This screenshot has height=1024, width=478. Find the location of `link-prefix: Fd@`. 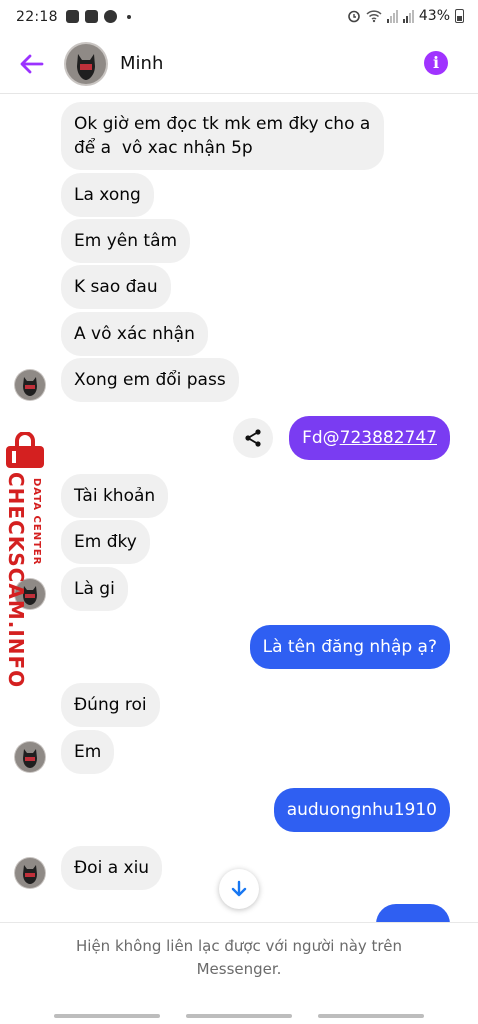

link-prefix: Fd@ is located at coordinates (321, 438).